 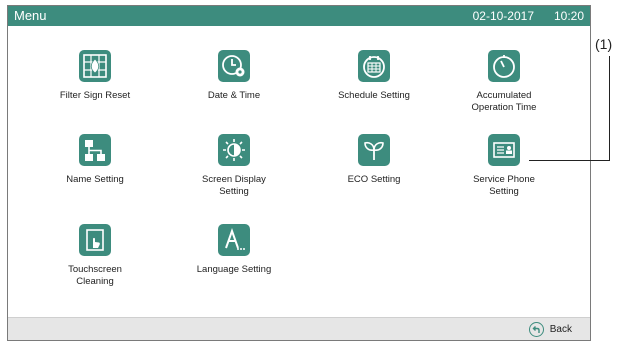 I want to click on menu-item-service-phone-setting: Service Phone Setting, so click(x=504, y=166).